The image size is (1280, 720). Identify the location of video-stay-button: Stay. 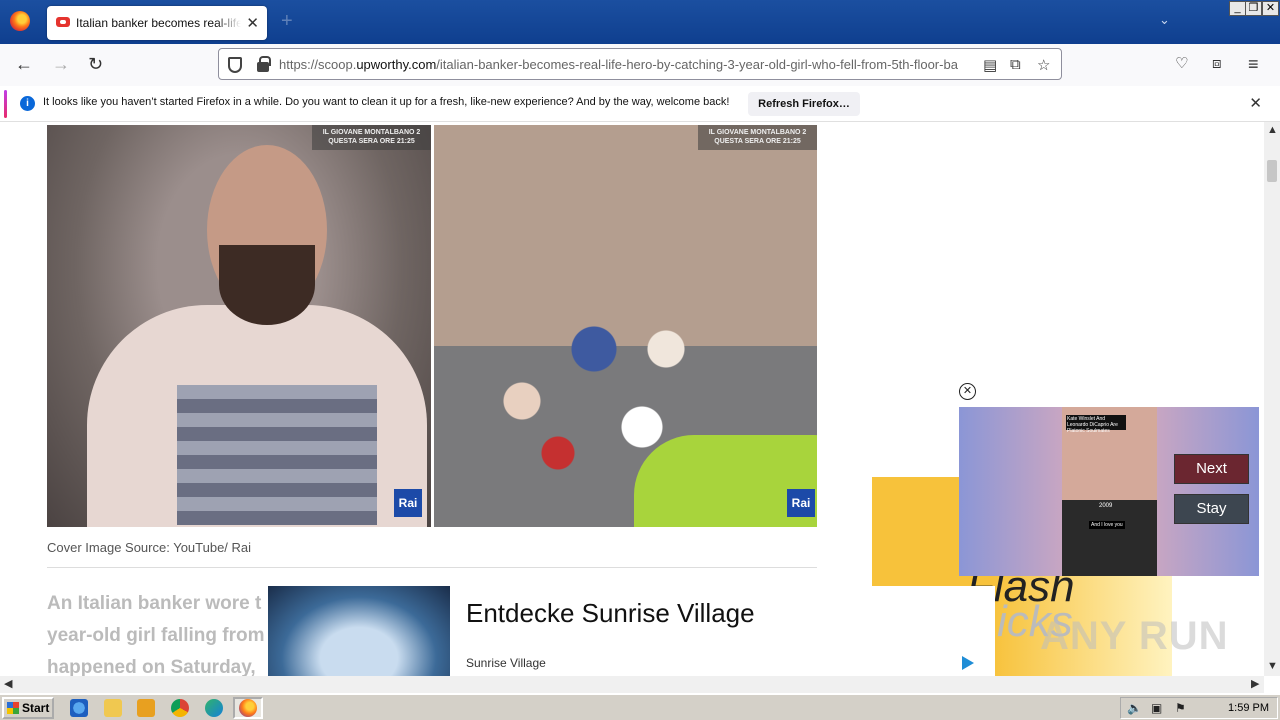
(1211, 509).